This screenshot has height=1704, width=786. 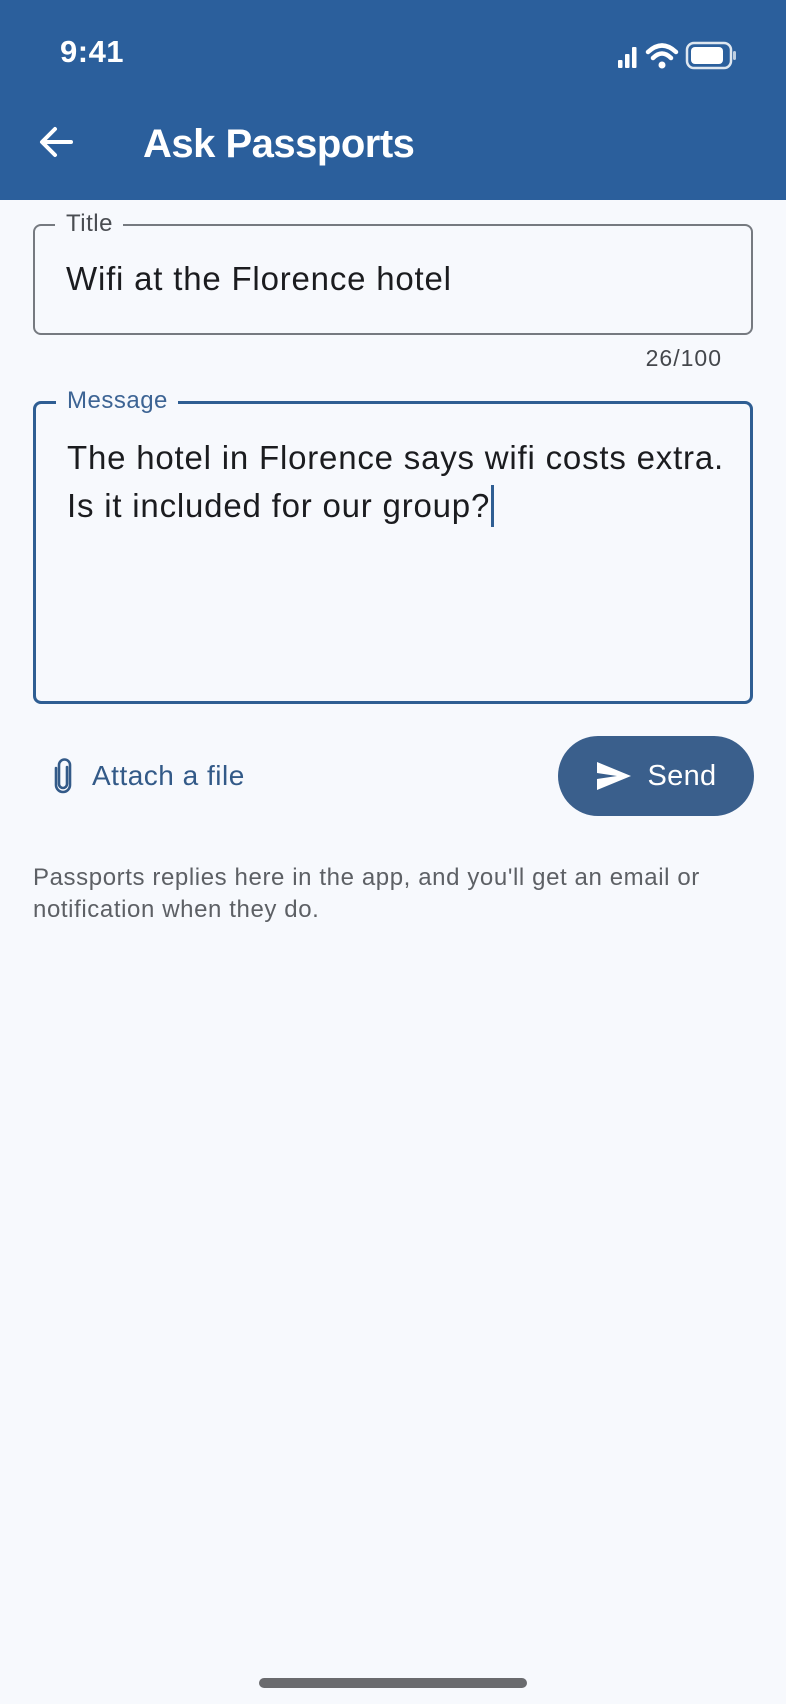 I want to click on status-icons, so click(x=668, y=56).